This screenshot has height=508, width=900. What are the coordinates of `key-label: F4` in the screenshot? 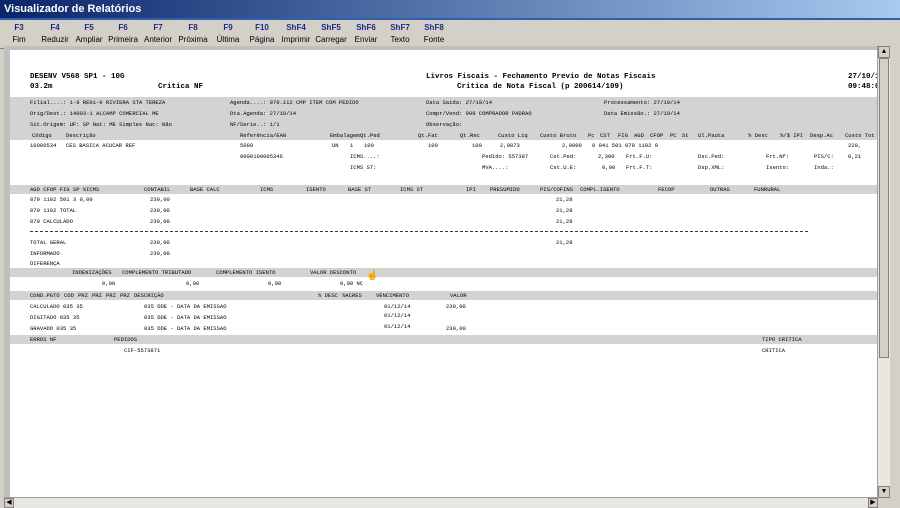 It's located at (55, 27).